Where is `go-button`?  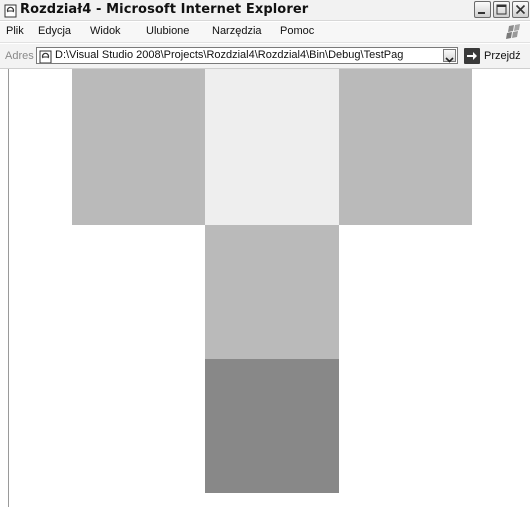
go-button is located at coordinates (472, 56).